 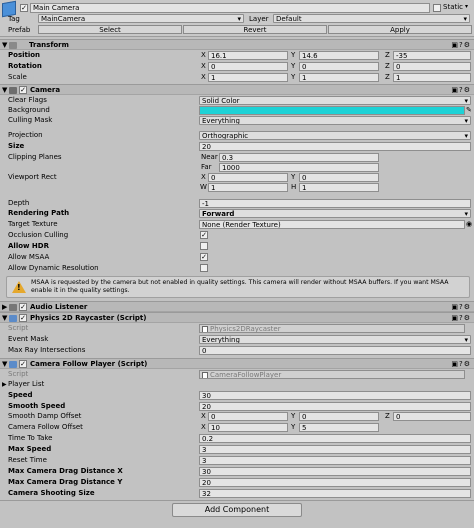 I want to click on transform-title: Transform, so click(x=49, y=45).